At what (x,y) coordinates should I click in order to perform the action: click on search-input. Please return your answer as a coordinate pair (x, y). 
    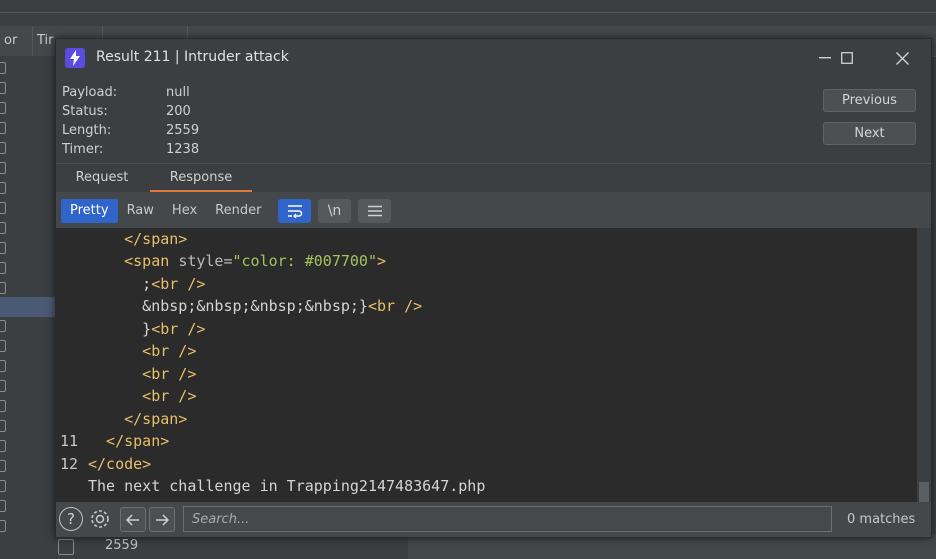
    Looking at the image, I should click on (507, 519).